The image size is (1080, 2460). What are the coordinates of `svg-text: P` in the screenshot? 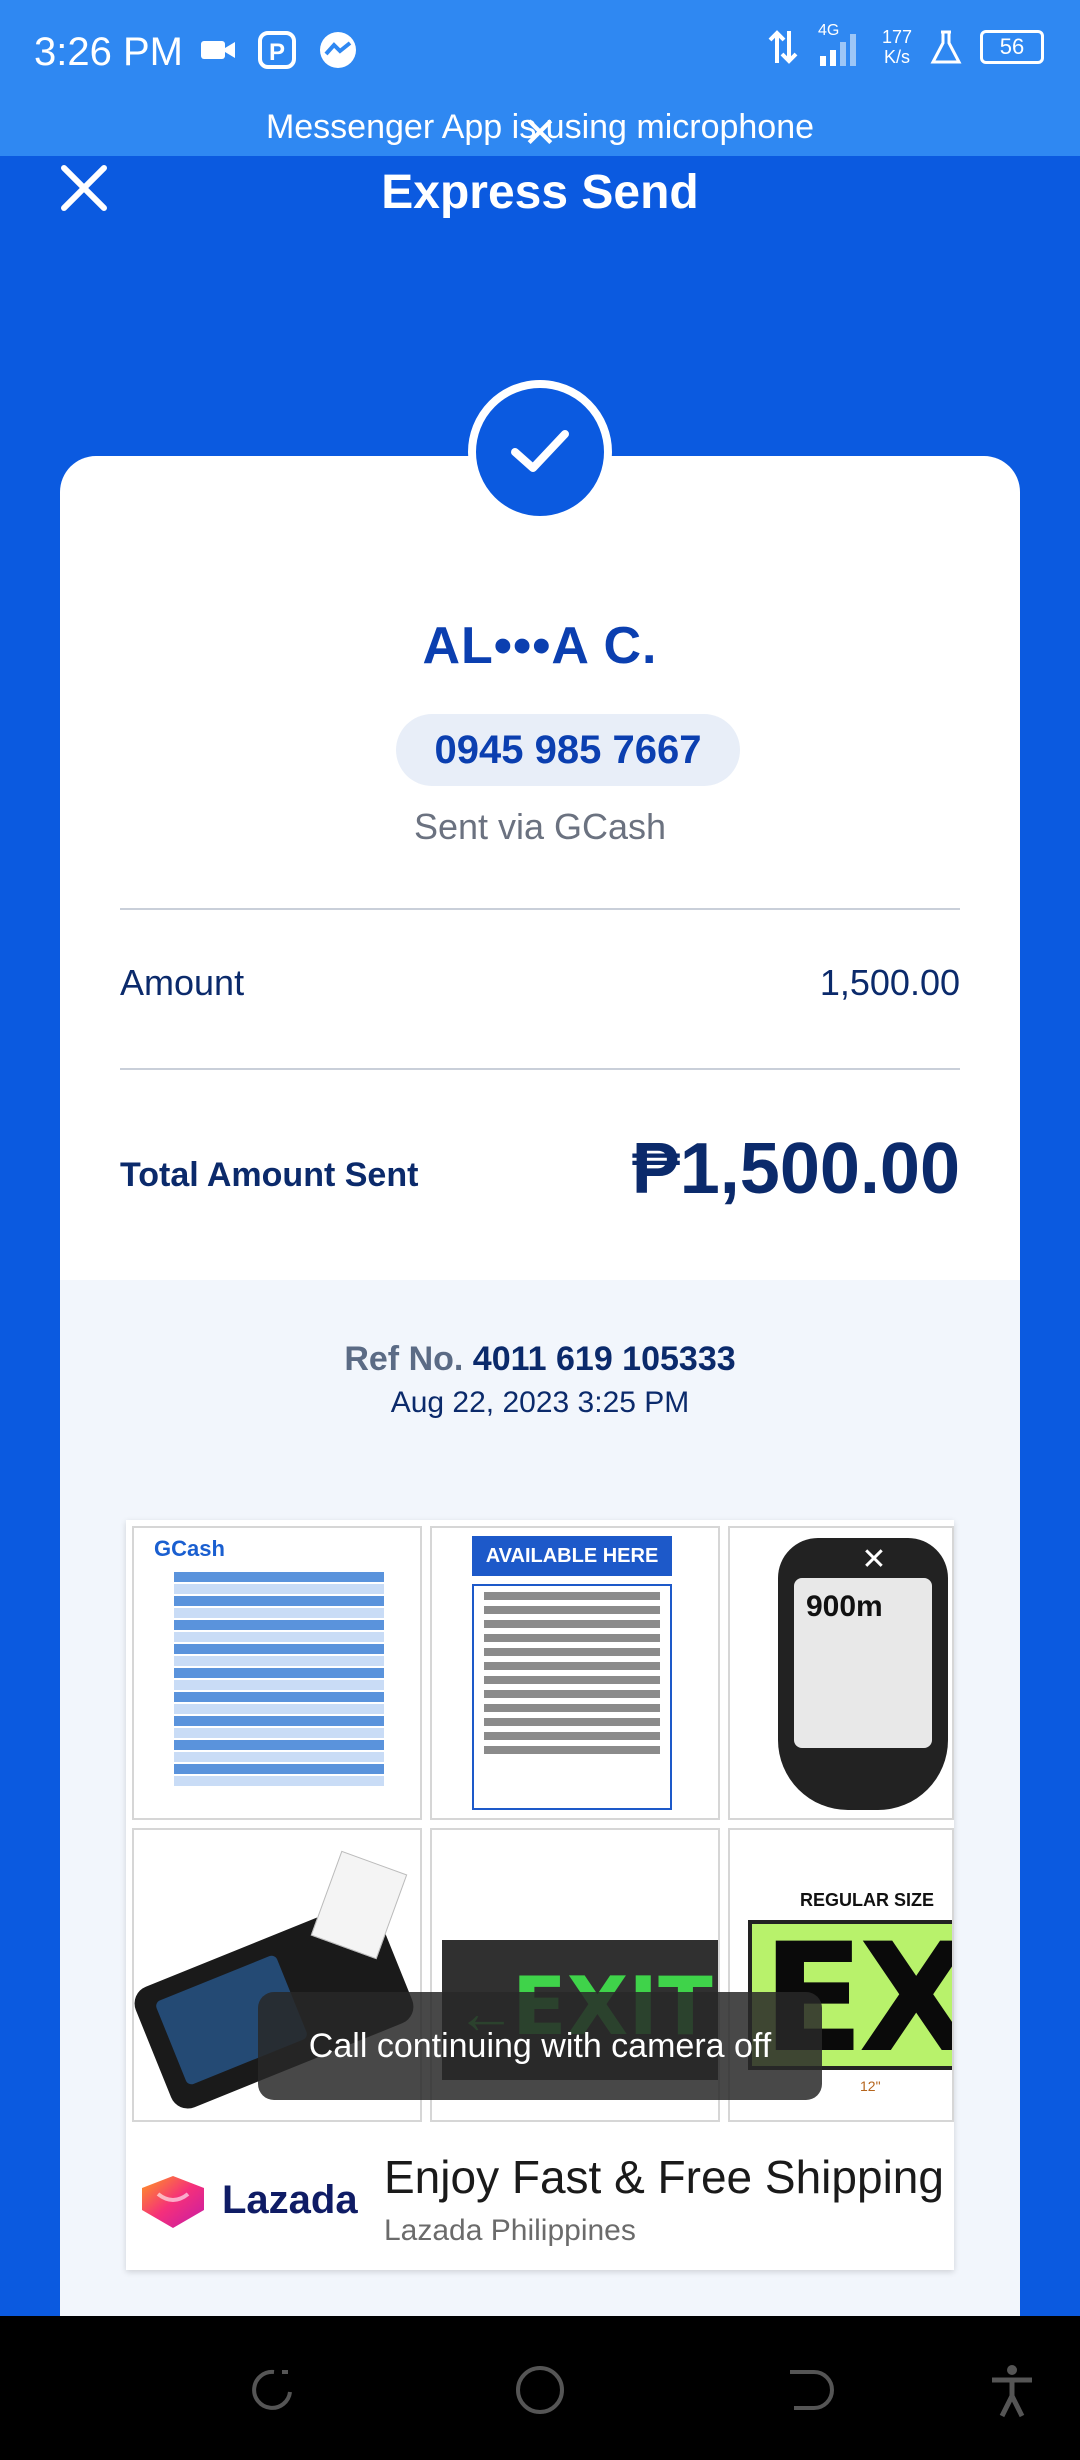 It's located at (277, 52).